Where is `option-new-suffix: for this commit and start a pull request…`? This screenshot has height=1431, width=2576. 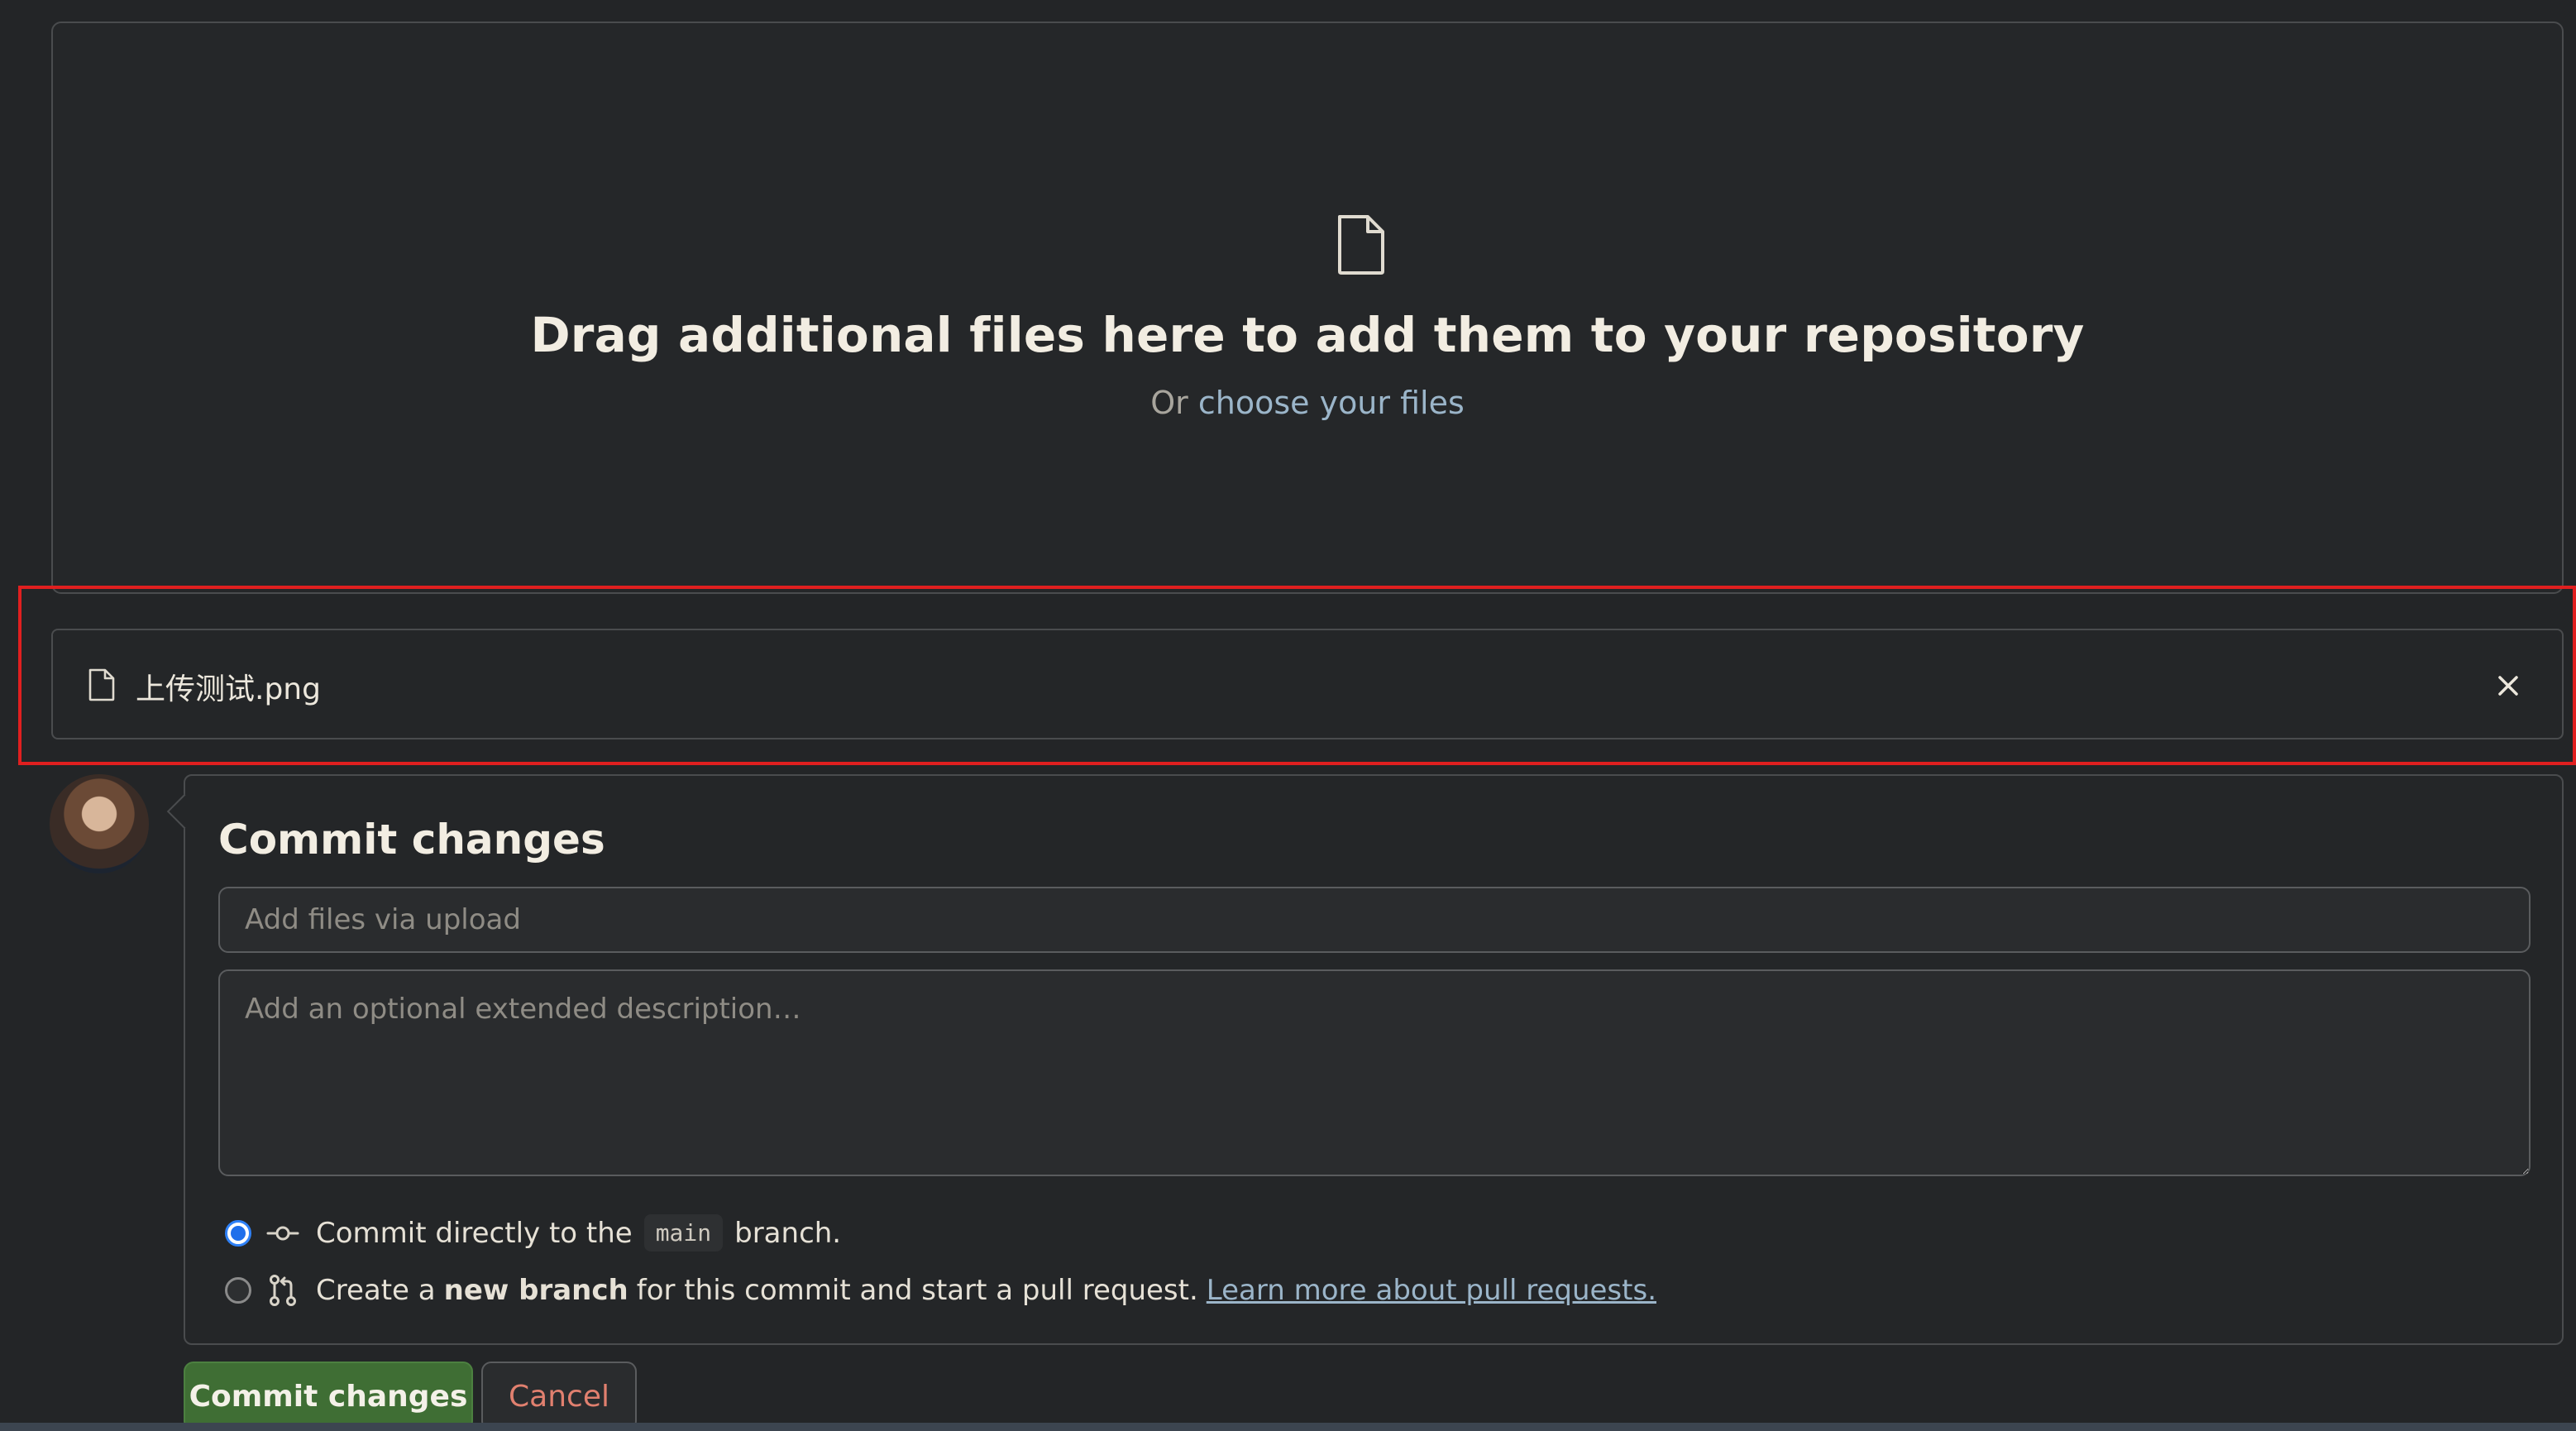
option-new-suffix: for this commit and start a pull request… is located at coordinates (917, 1290).